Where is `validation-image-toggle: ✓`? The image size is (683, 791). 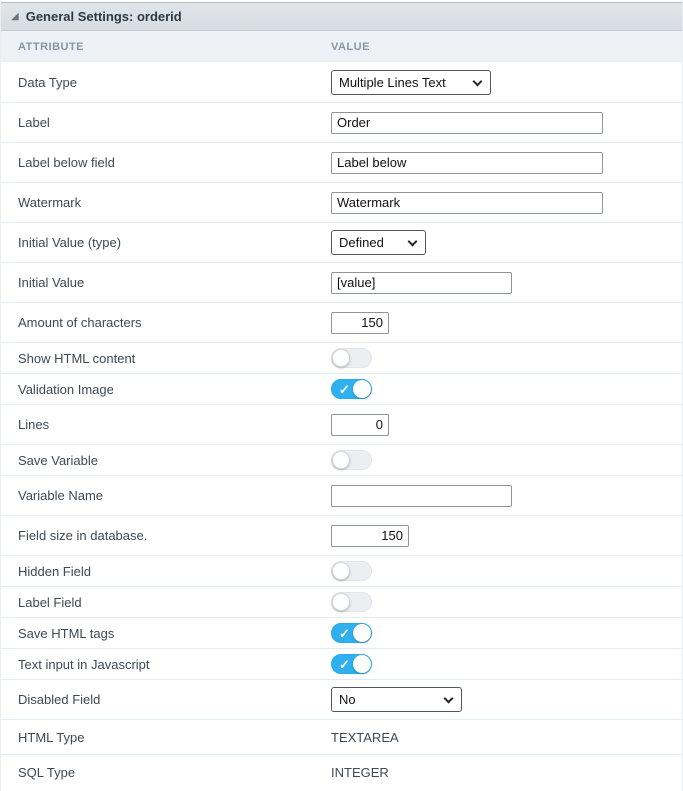
validation-image-toggle: ✓ is located at coordinates (351, 389).